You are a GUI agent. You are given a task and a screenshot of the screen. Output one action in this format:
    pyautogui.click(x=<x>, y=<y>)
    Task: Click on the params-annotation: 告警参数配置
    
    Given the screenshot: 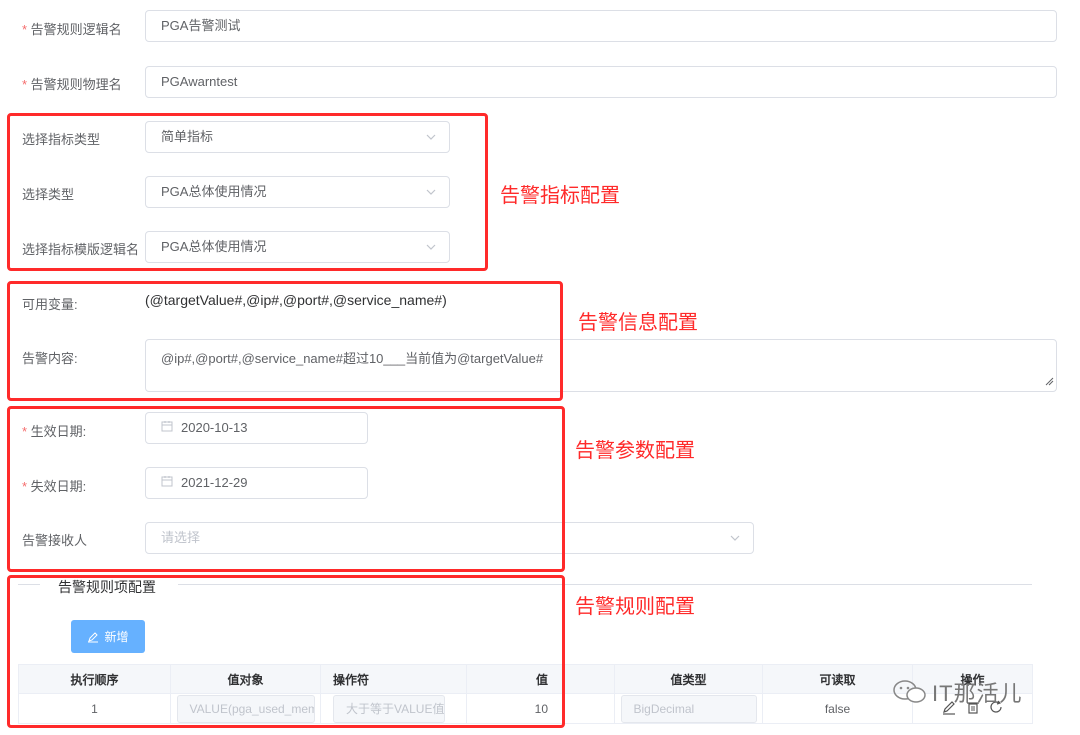 What is the action you would take?
    pyautogui.click(x=635, y=451)
    